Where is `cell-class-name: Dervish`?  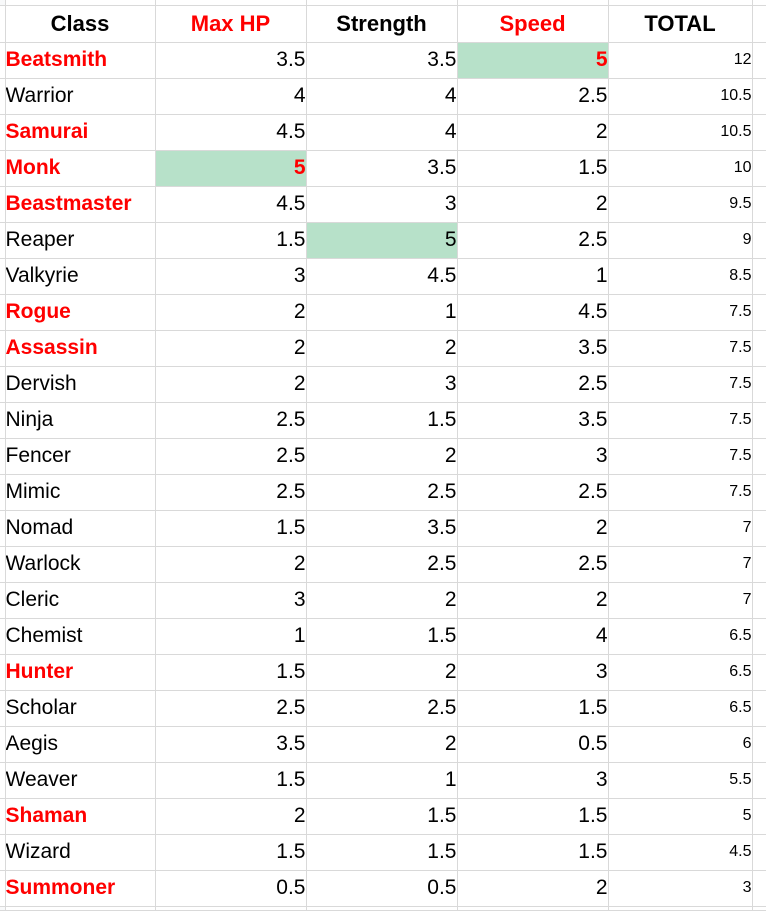
cell-class-name: Dervish is located at coordinates (80, 384).